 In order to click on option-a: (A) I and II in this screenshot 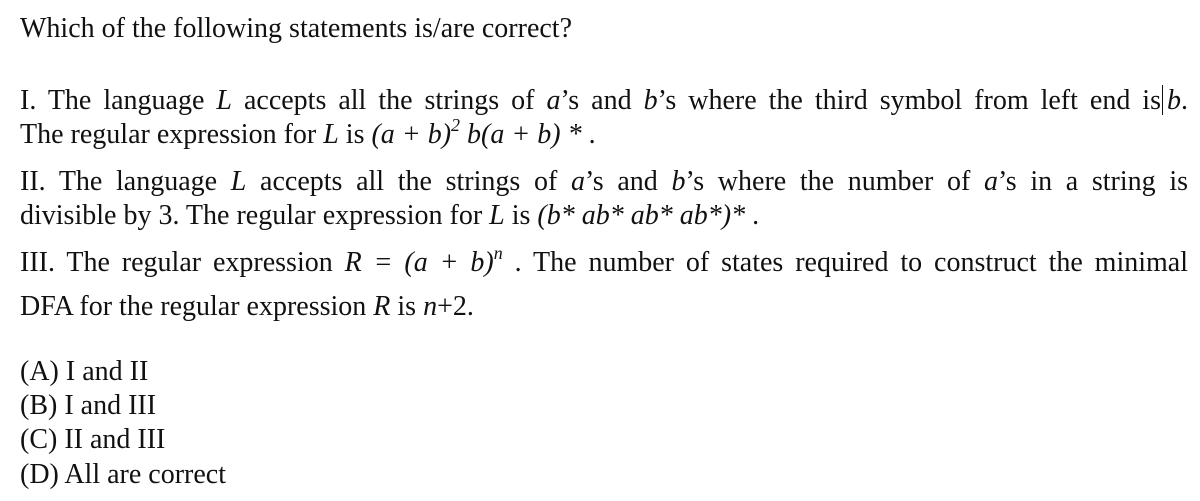, I will do `click(84, 372)`.